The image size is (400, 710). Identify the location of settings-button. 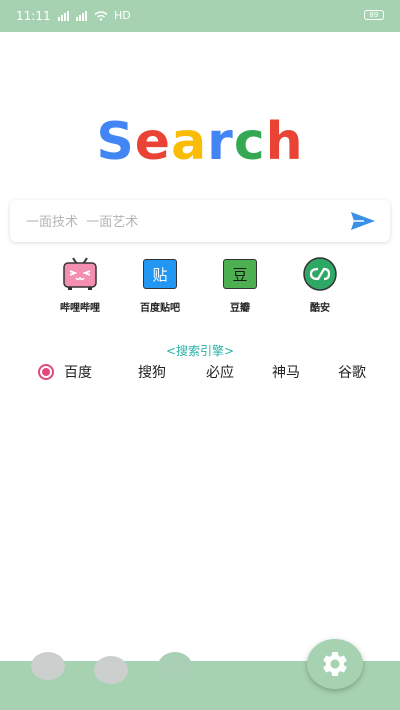
(335, 664).